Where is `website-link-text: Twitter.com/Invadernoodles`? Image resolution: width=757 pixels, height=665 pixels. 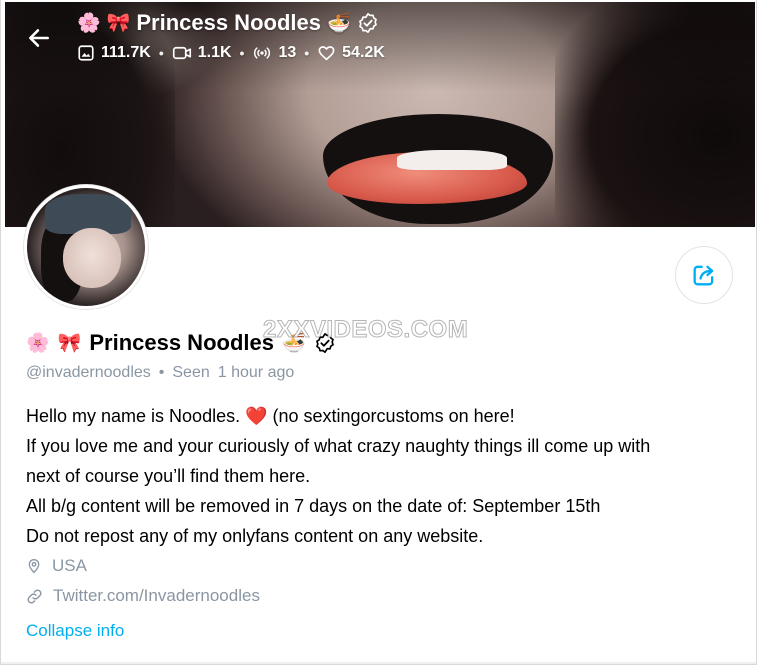
website-link-text: Twitter.com/Invadernoodles is located at coordinates (156, 596).